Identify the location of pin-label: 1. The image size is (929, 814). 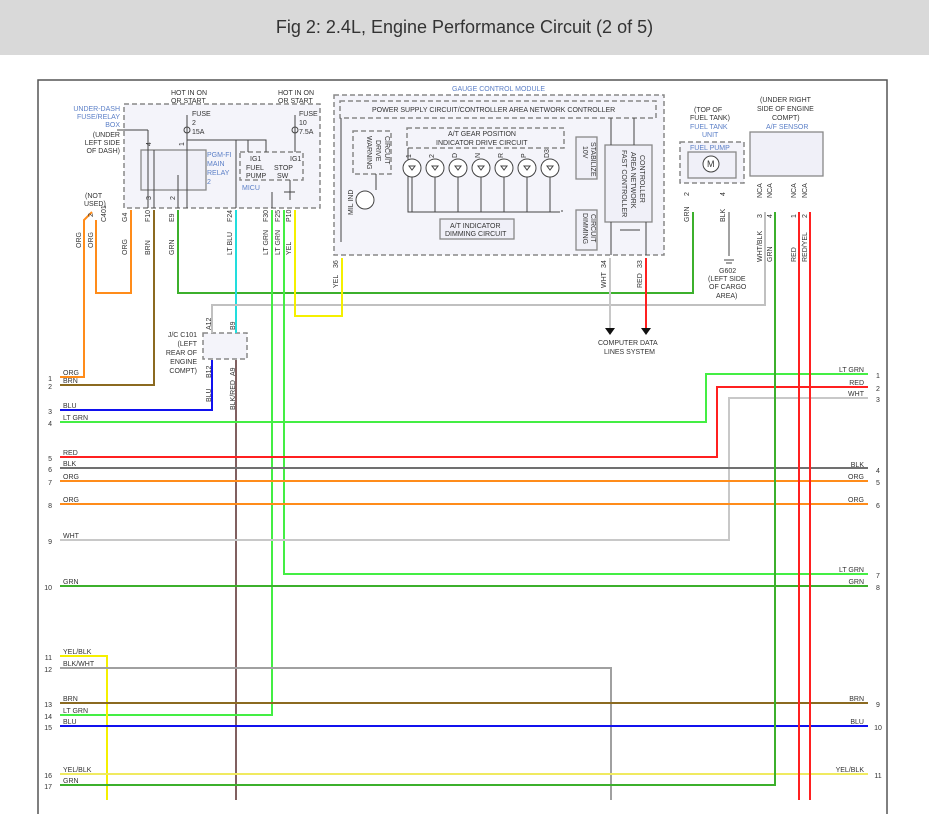
(794, 216).